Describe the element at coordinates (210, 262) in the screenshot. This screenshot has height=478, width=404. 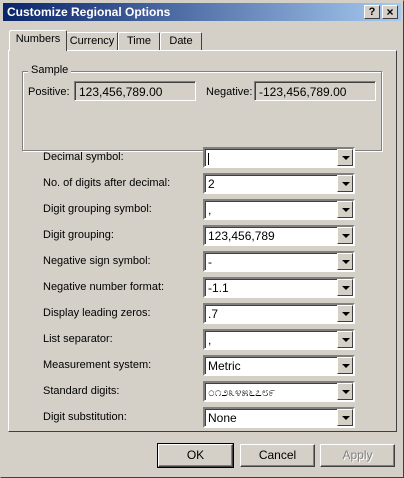
I see `negative-sign-symbol-value: -` at that location.